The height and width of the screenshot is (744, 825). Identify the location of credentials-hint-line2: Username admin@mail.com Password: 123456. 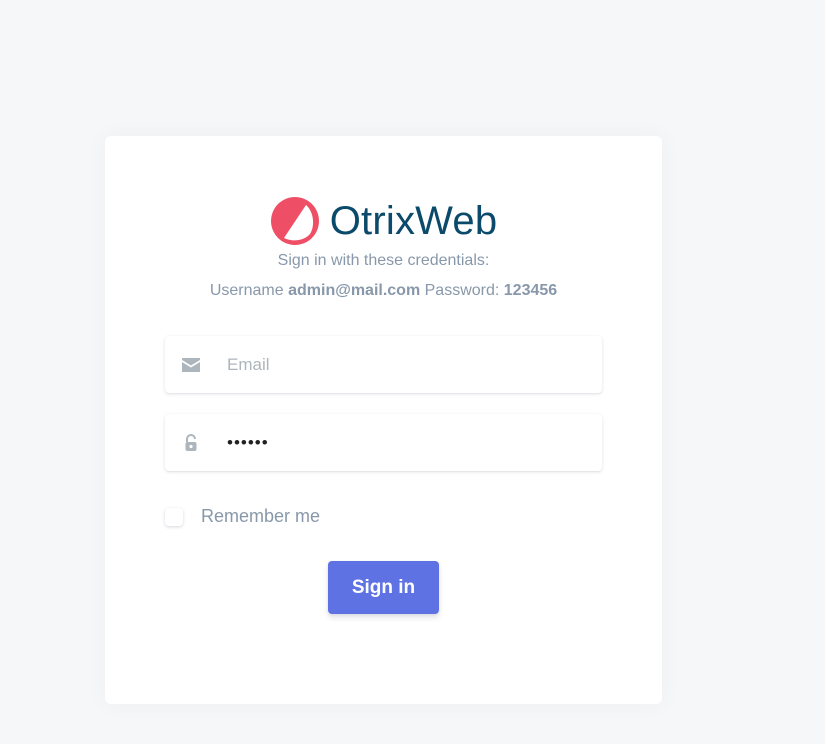
(383, 291).